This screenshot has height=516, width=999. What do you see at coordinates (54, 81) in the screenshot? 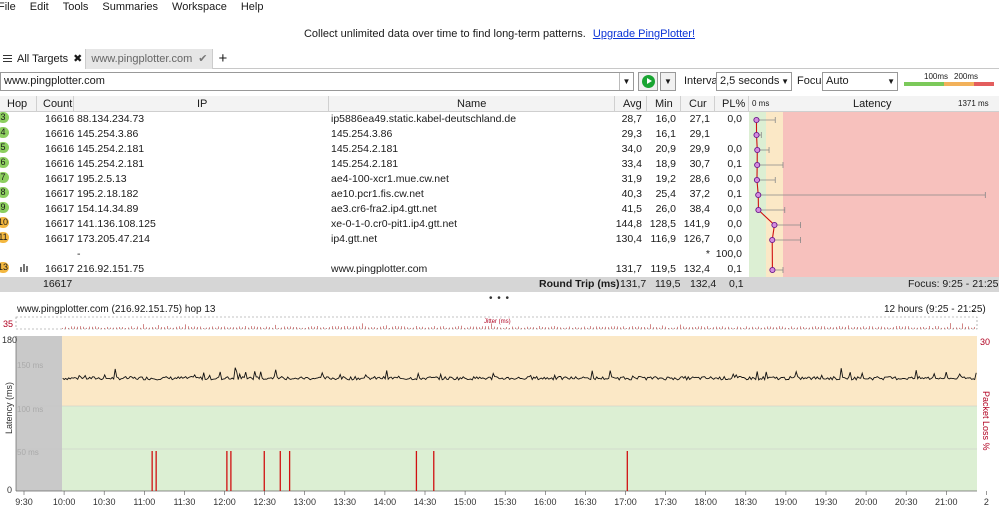
I see `target-address-value: www.pingplotter.com` at bounding box center [54, 81].